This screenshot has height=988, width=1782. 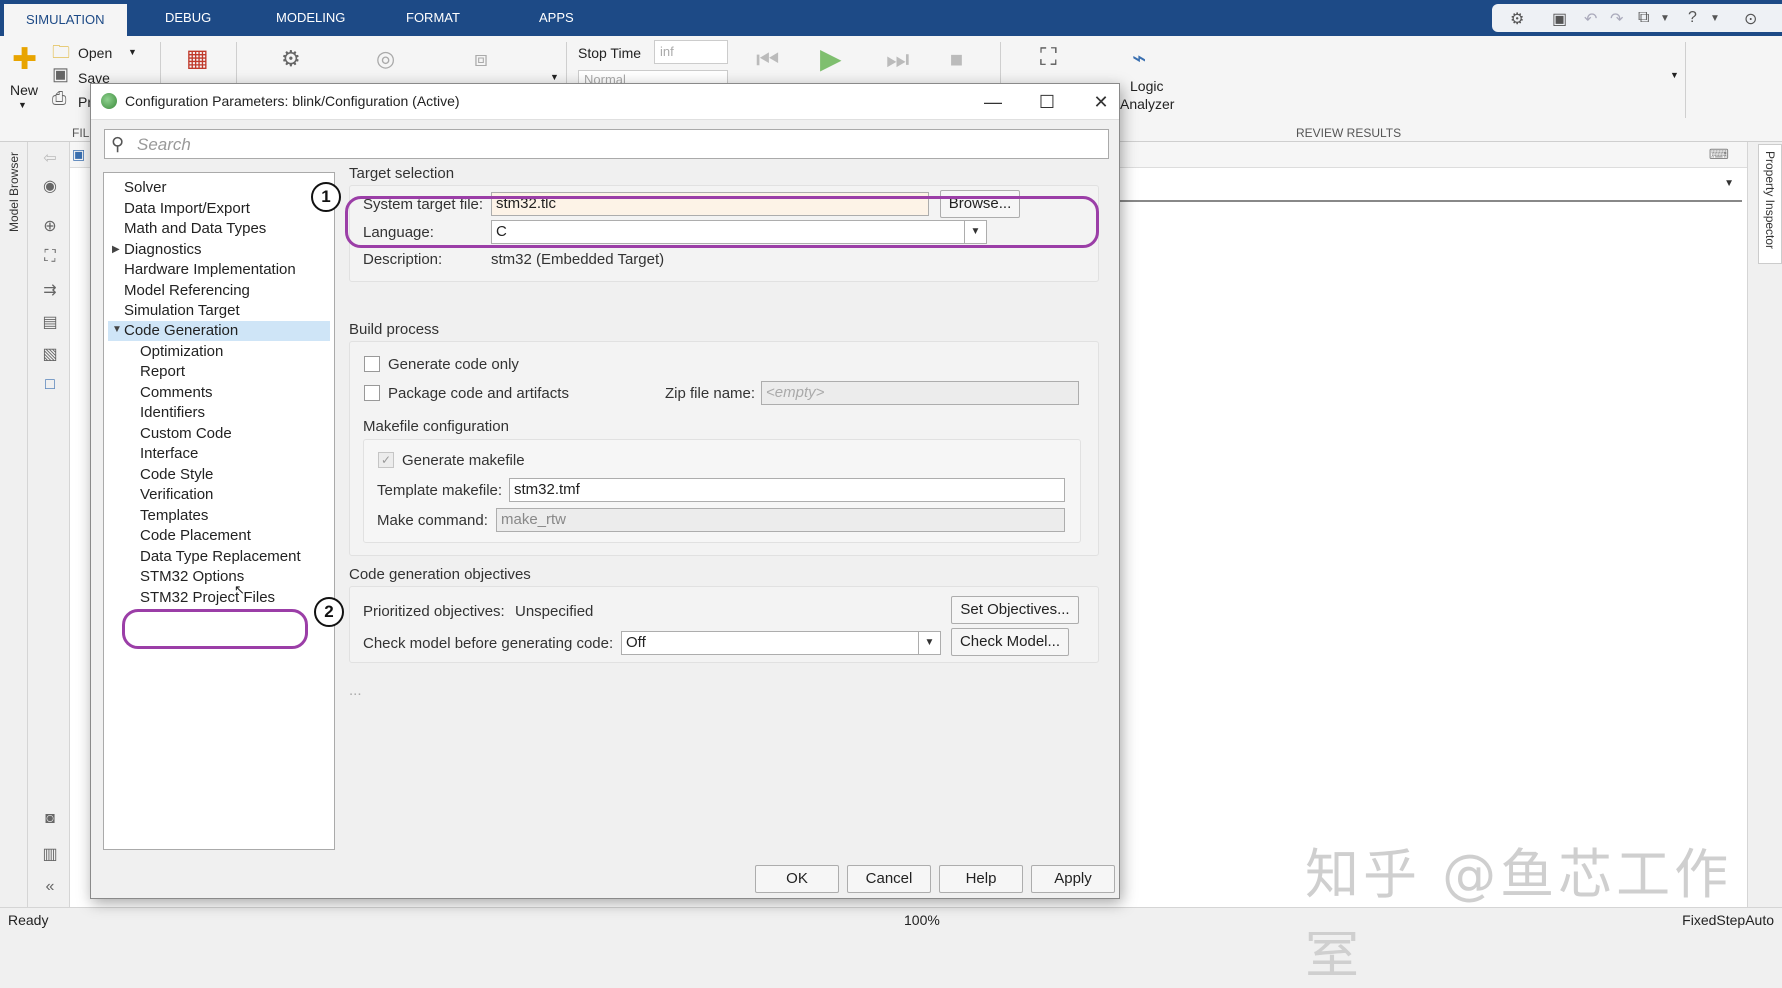 I want to click on tree-item-solver: Solver, so click(x=145, y=187).